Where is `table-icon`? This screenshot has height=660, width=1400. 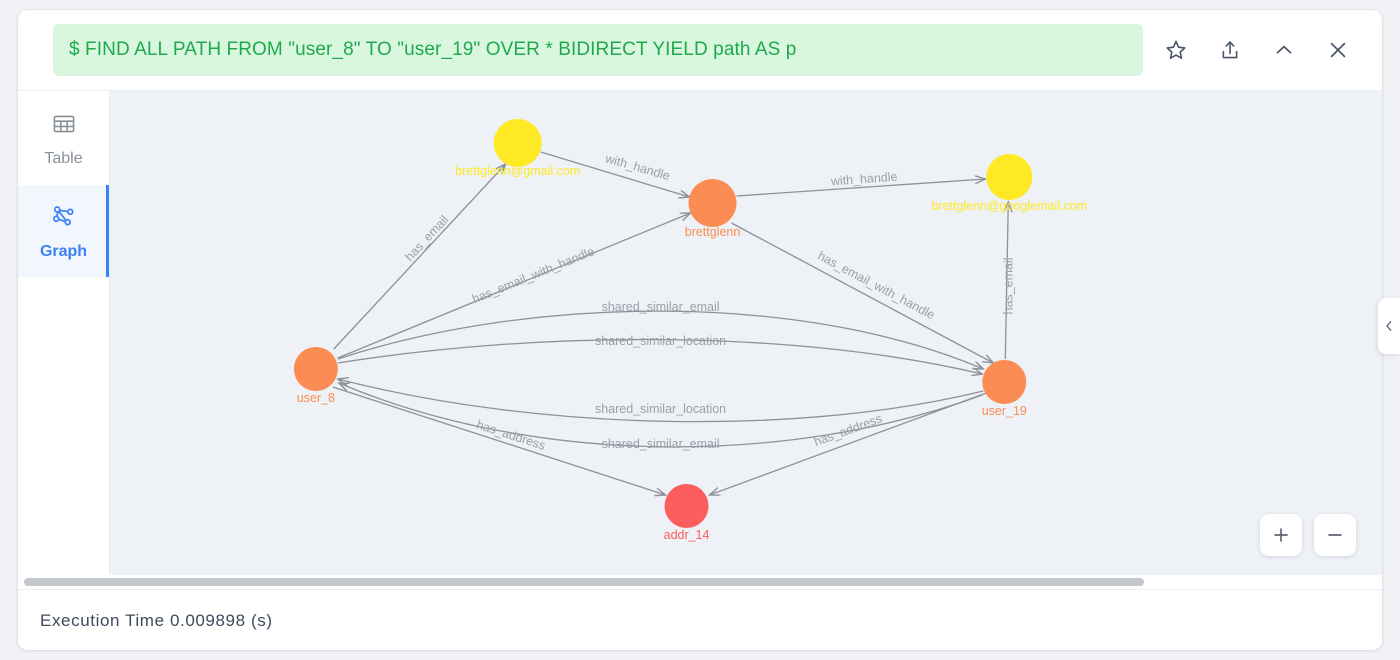
table-icon is located at coordinates (64, 126).